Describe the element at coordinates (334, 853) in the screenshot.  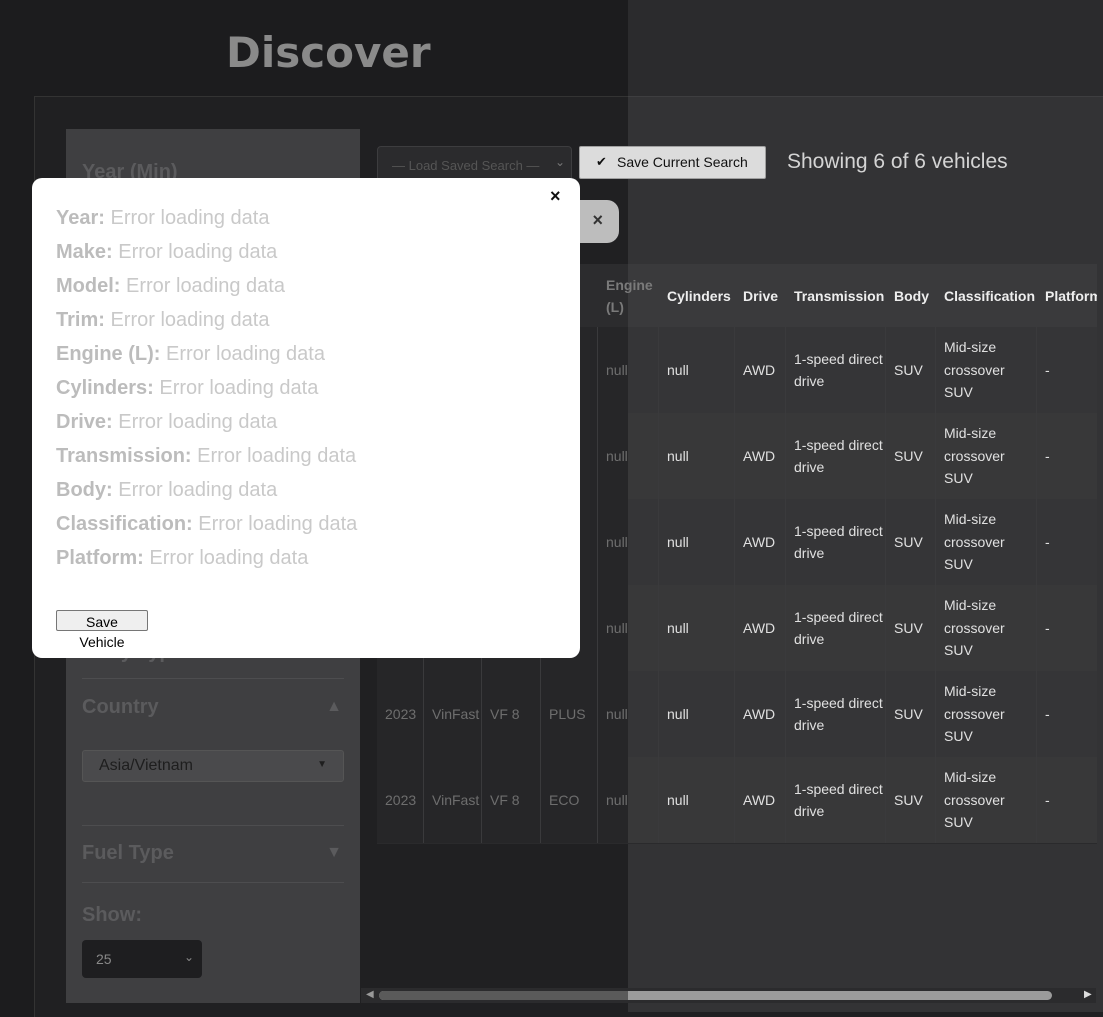
I see `expand-down-icon: ▼` at that location.